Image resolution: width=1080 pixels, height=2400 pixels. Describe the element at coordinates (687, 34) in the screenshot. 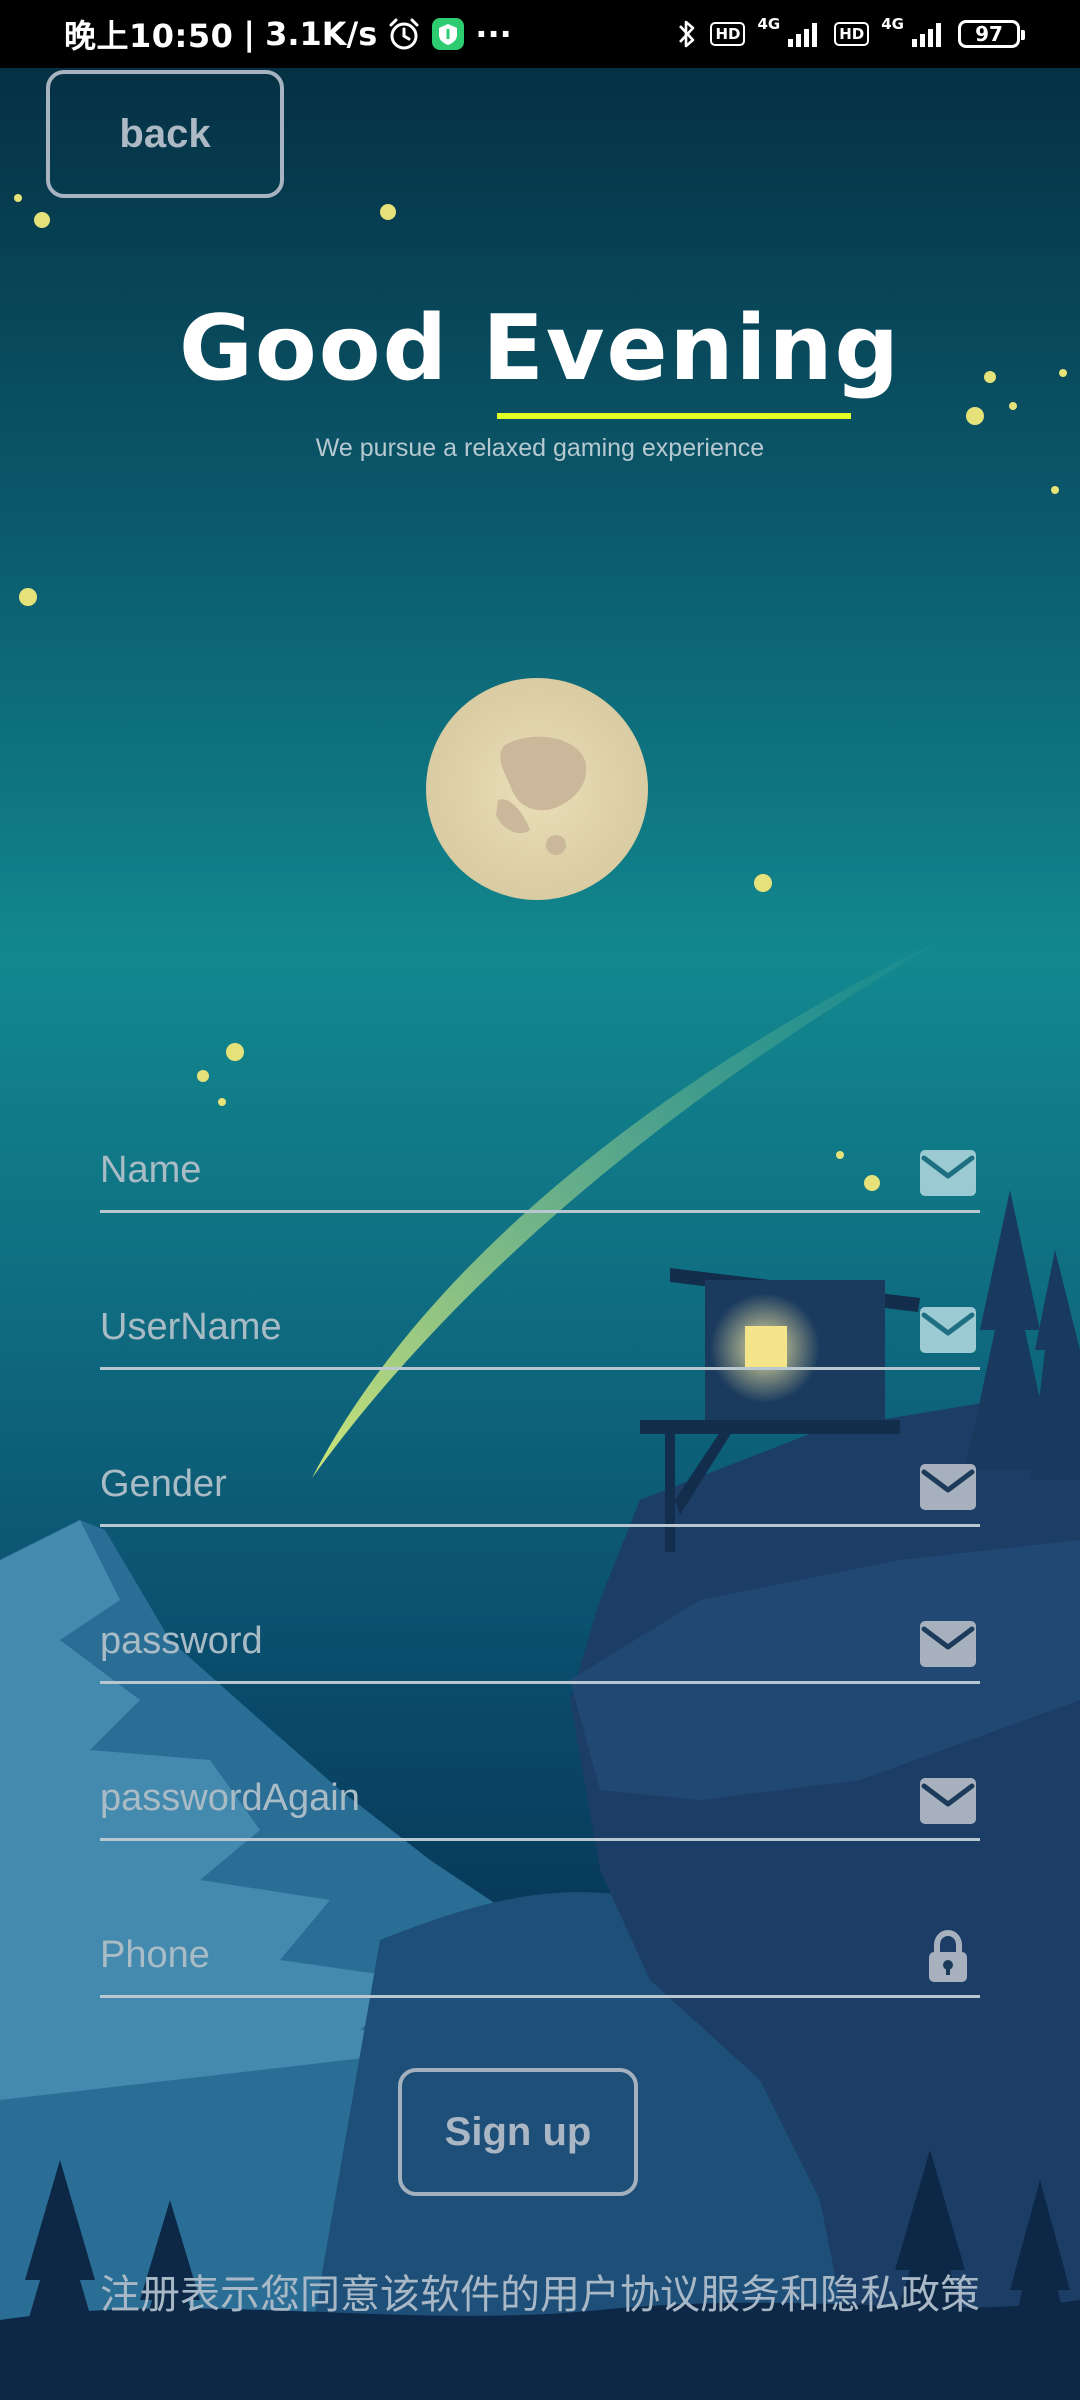

I see `bluetooth-icon` at that location.